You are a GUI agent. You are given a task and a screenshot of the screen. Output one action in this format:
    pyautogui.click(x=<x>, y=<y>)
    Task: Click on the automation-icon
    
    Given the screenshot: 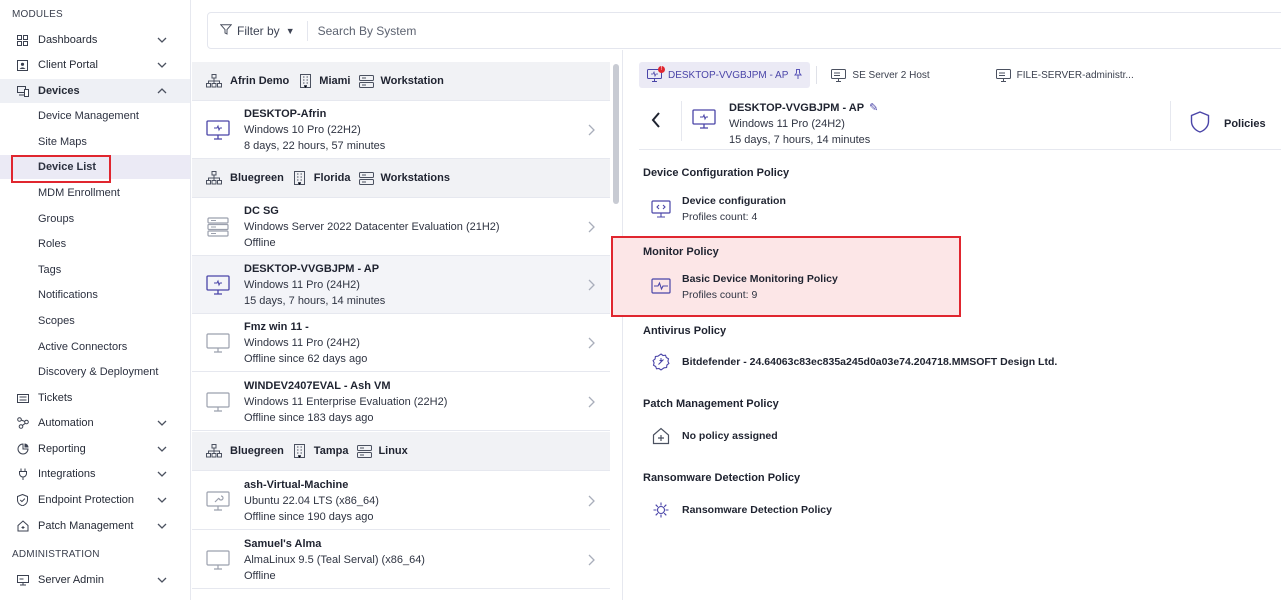 What is the action you would take?
    pyautogui.click(x=22, y=423)
    